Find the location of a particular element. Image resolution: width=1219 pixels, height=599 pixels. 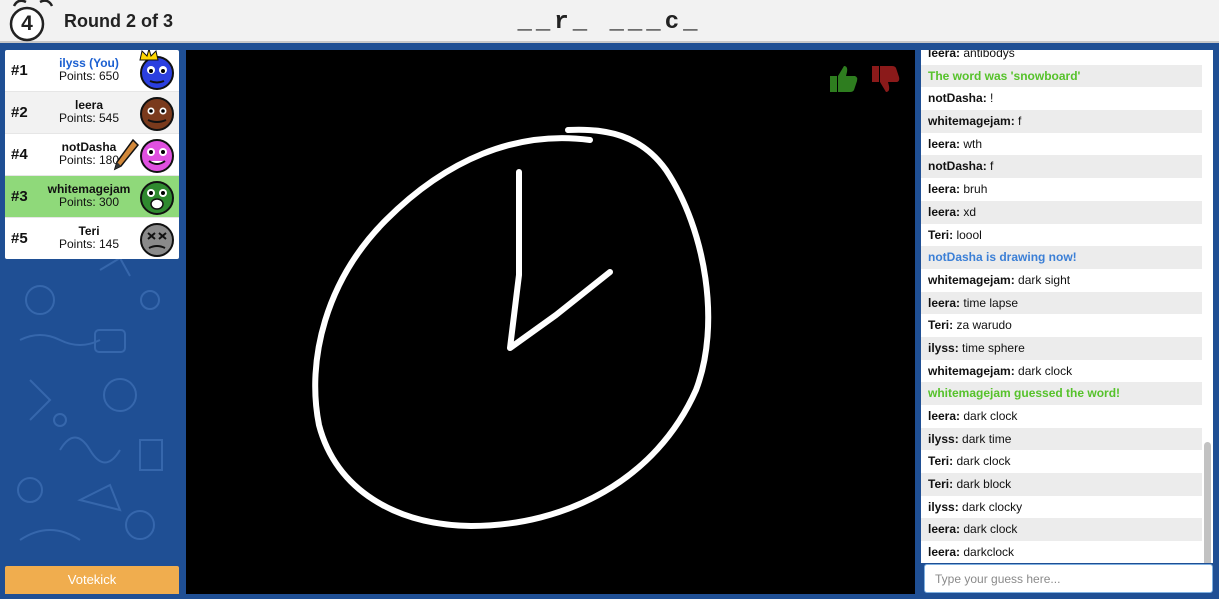

chat-message: notDasha: ! is located at coordinates (961, 98).